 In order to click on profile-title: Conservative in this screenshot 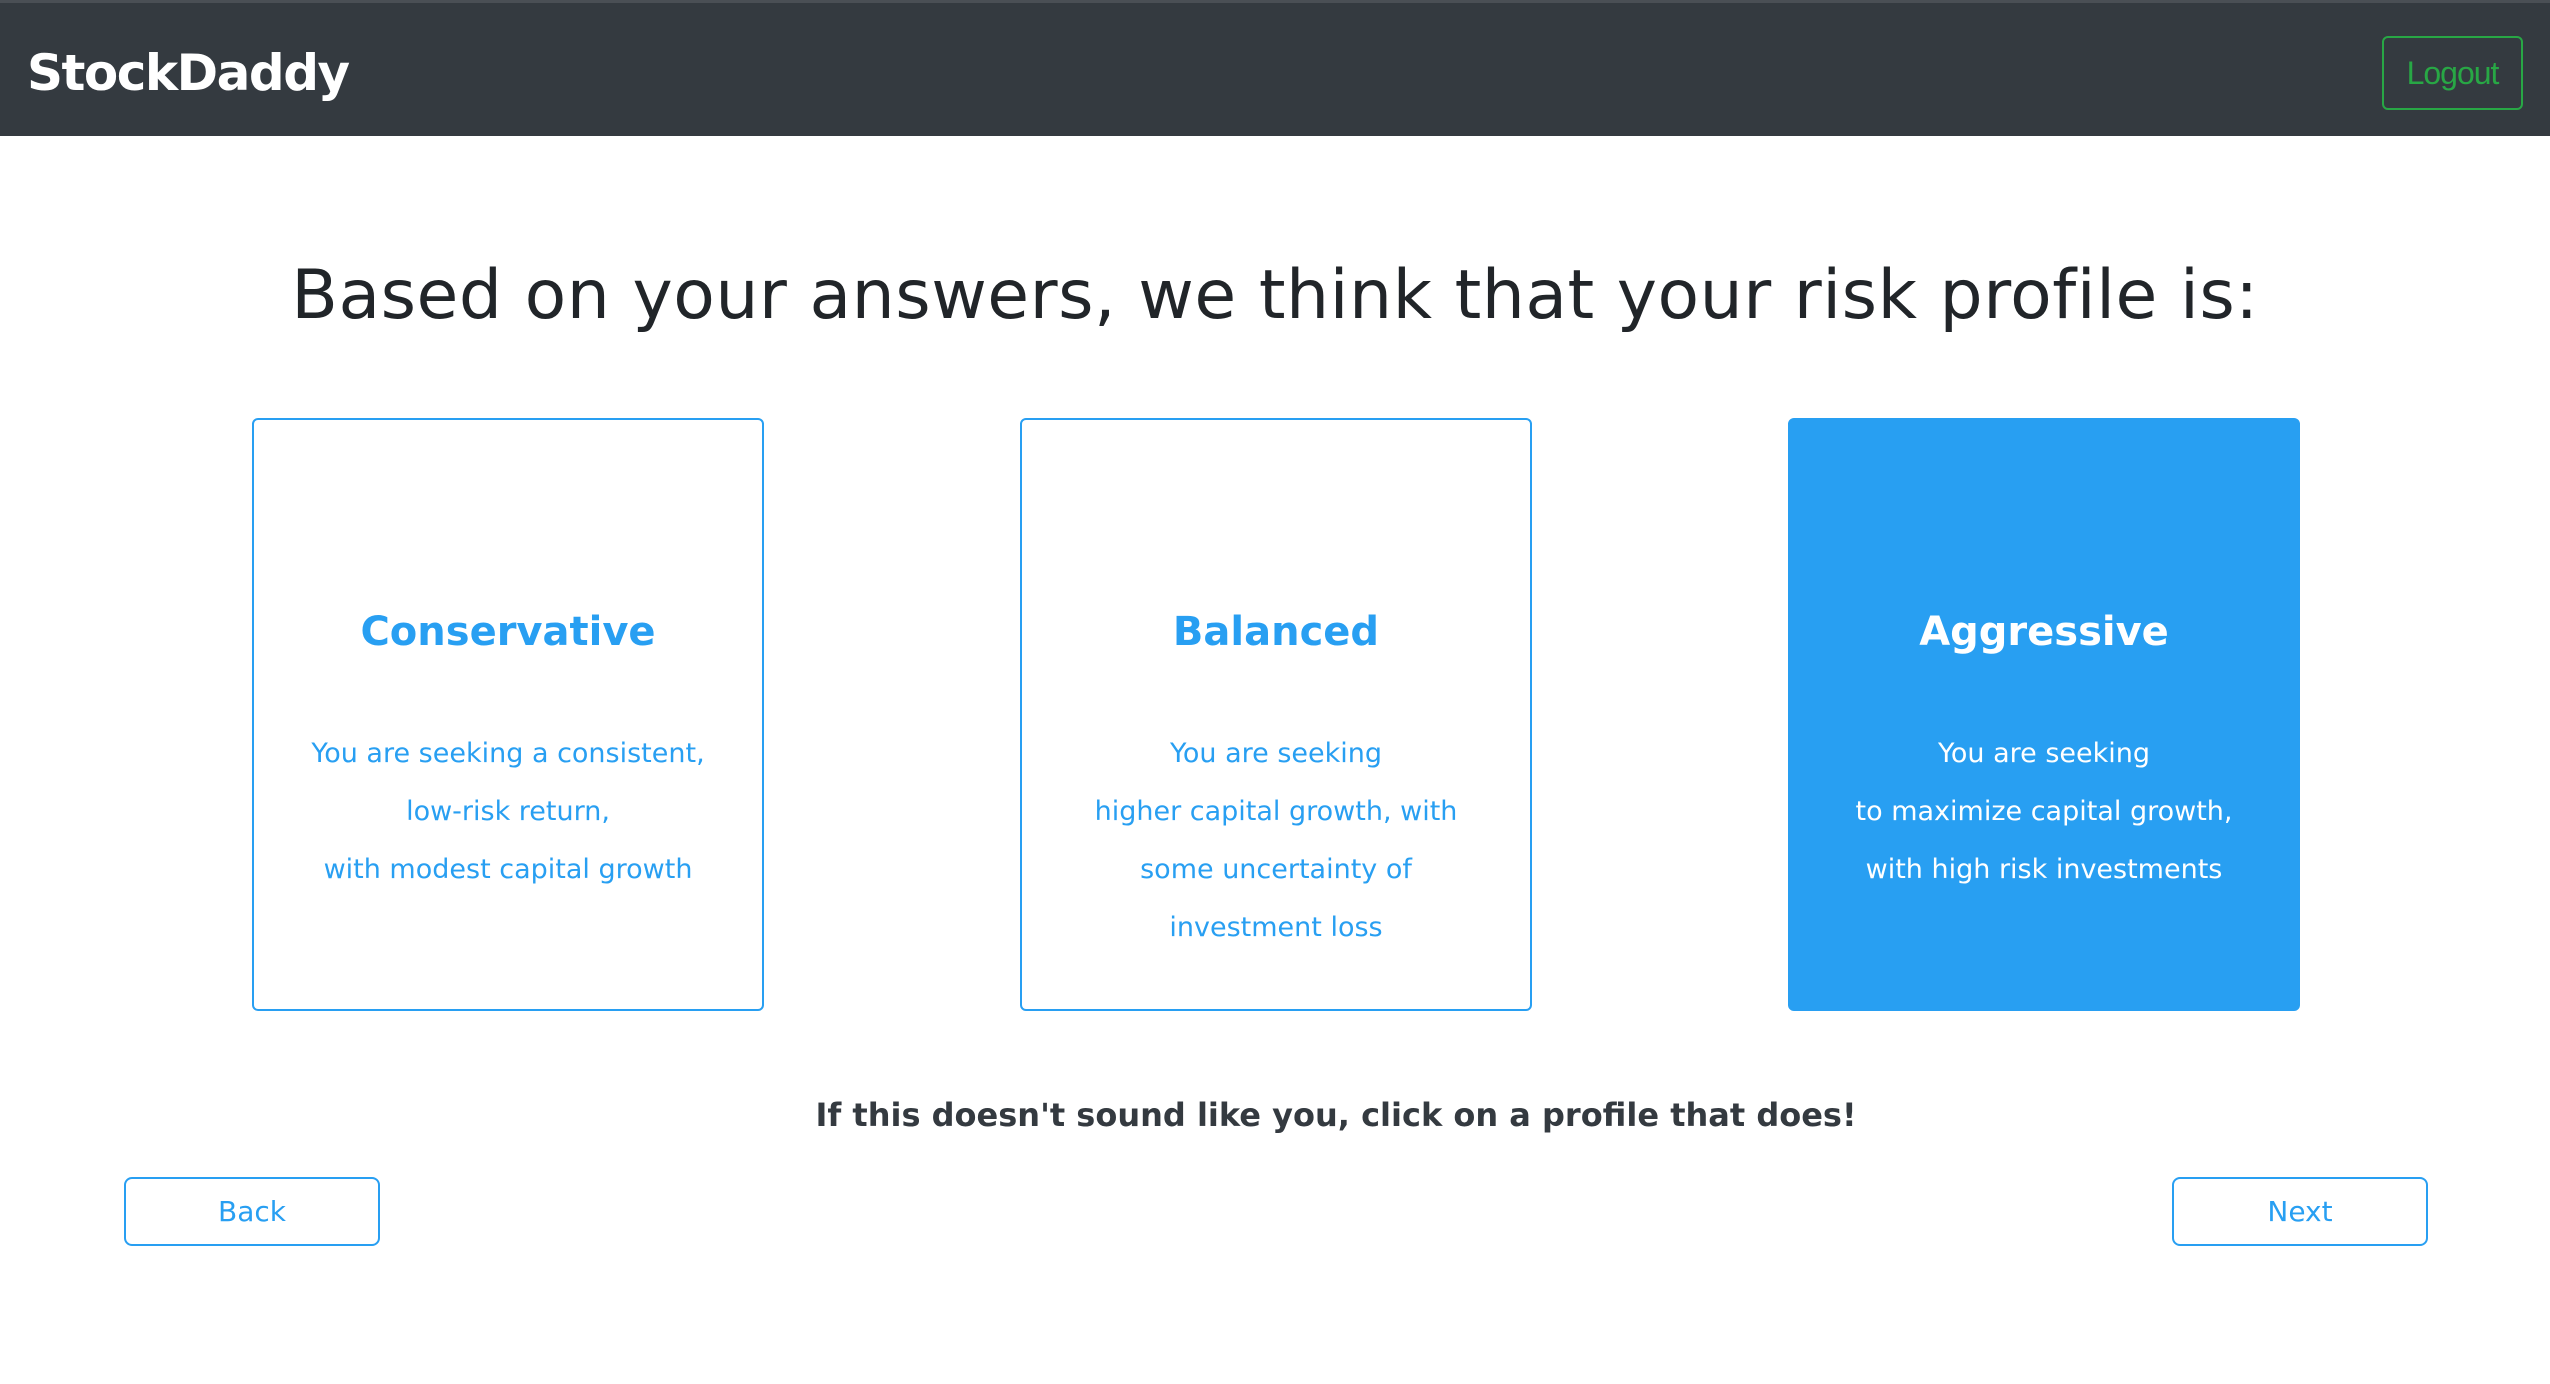, I will do `click(508, 632)`.